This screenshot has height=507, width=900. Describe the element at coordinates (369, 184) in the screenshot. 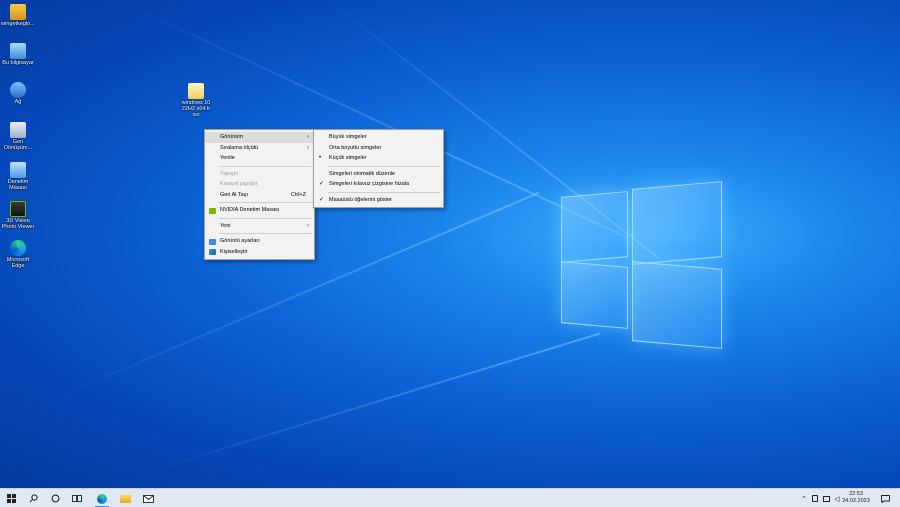

I see `menu-item-label: Simgeleri kılavuz çizgisine hizala` at that location.